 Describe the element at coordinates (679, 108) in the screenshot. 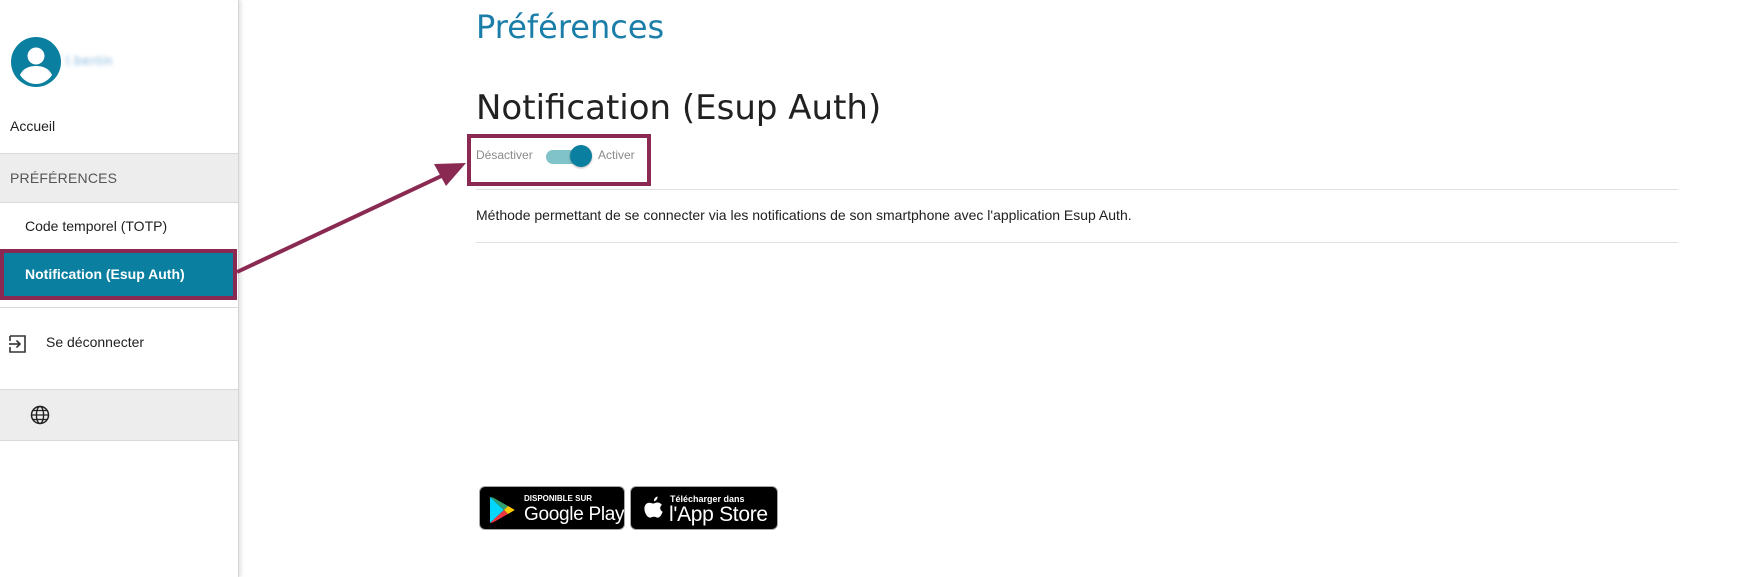

I see `section-title: Notification (Esup Auth)` at that location.